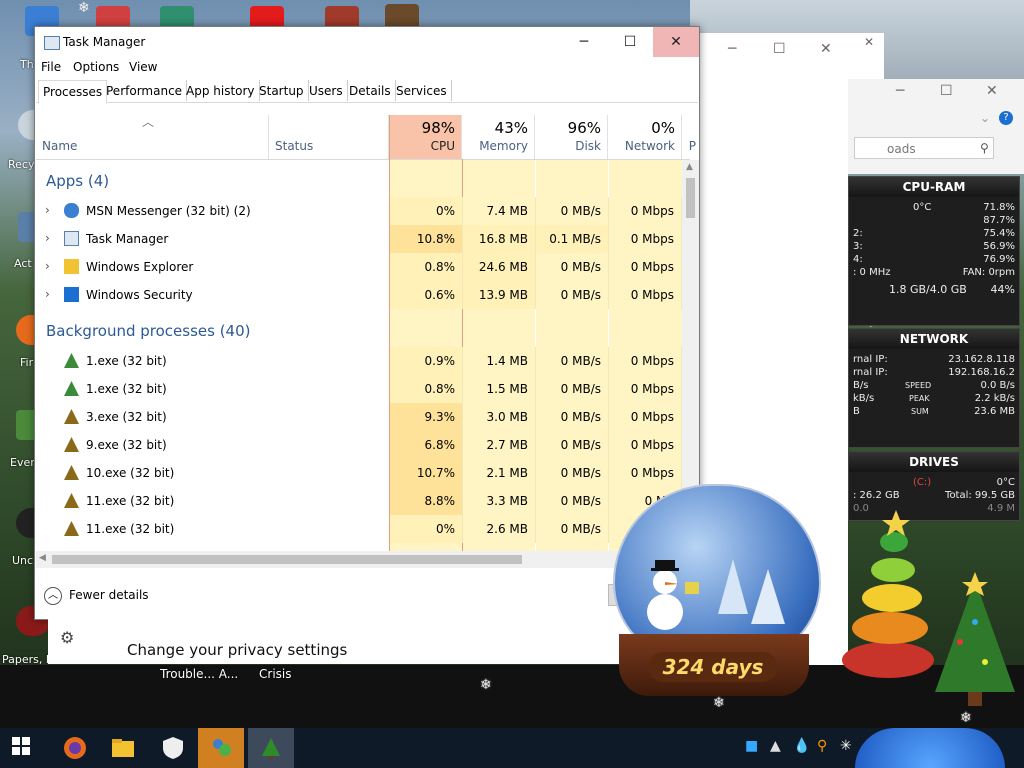  What do you see at coordinates (934, 246) in the screenshot?
I see `cpu-core-row: 3: 56.9%` at bounding box center [934, 246].